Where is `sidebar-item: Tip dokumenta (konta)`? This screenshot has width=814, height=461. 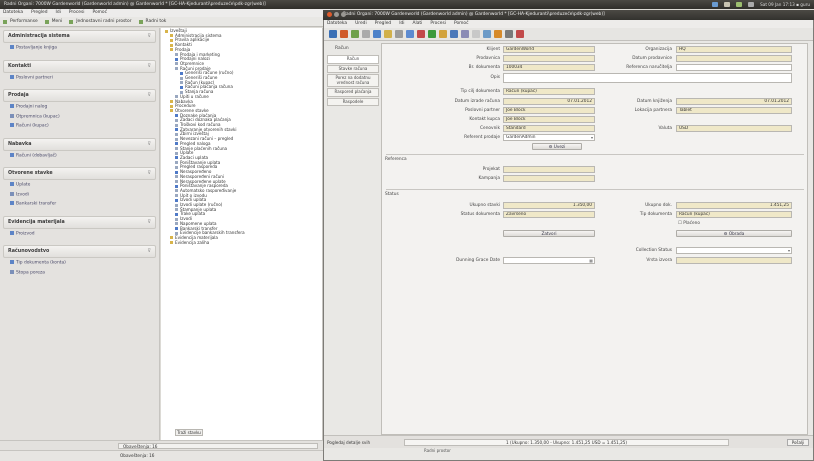 sidebar-item: Tip dokumenta (konta) is located at coordinates (79, 263).